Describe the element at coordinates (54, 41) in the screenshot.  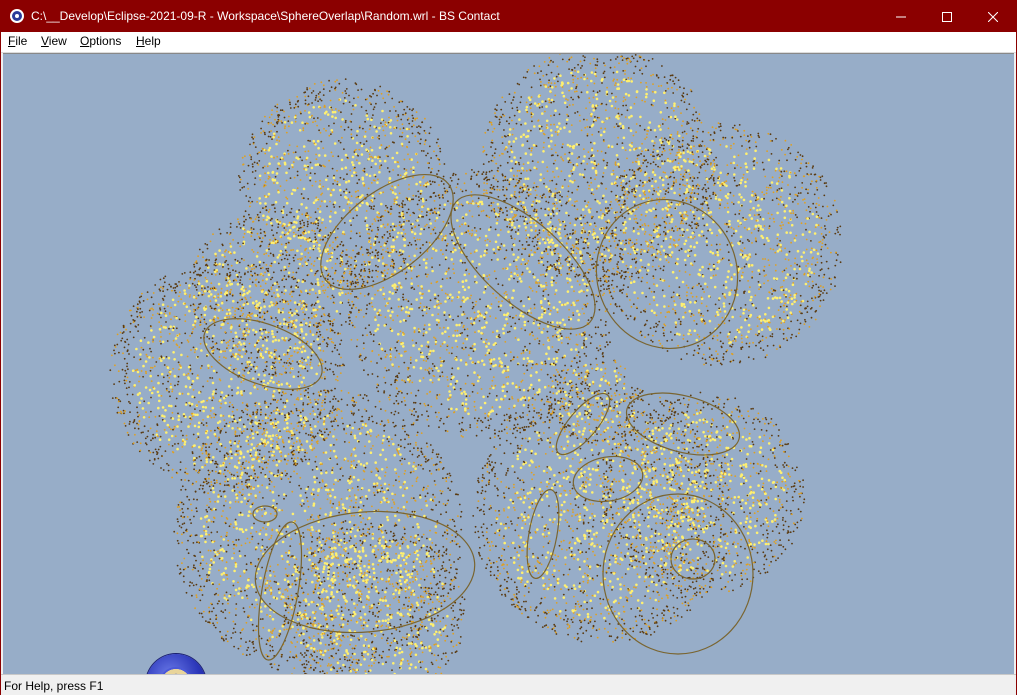
I see `menu-view: View` at that location.